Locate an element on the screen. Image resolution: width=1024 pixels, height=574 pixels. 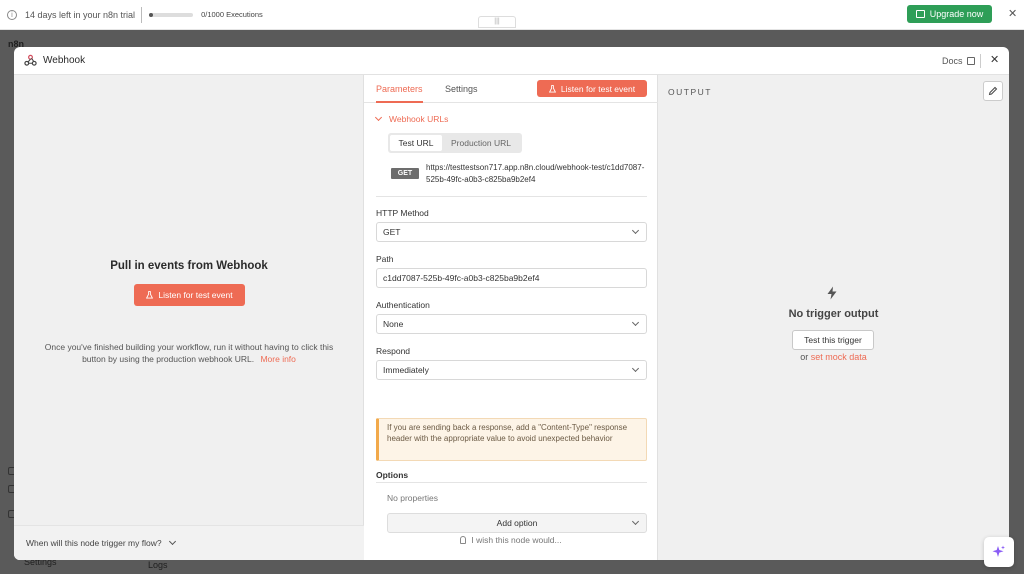
add-option-label: Add option is located at coordinates (517, 523).